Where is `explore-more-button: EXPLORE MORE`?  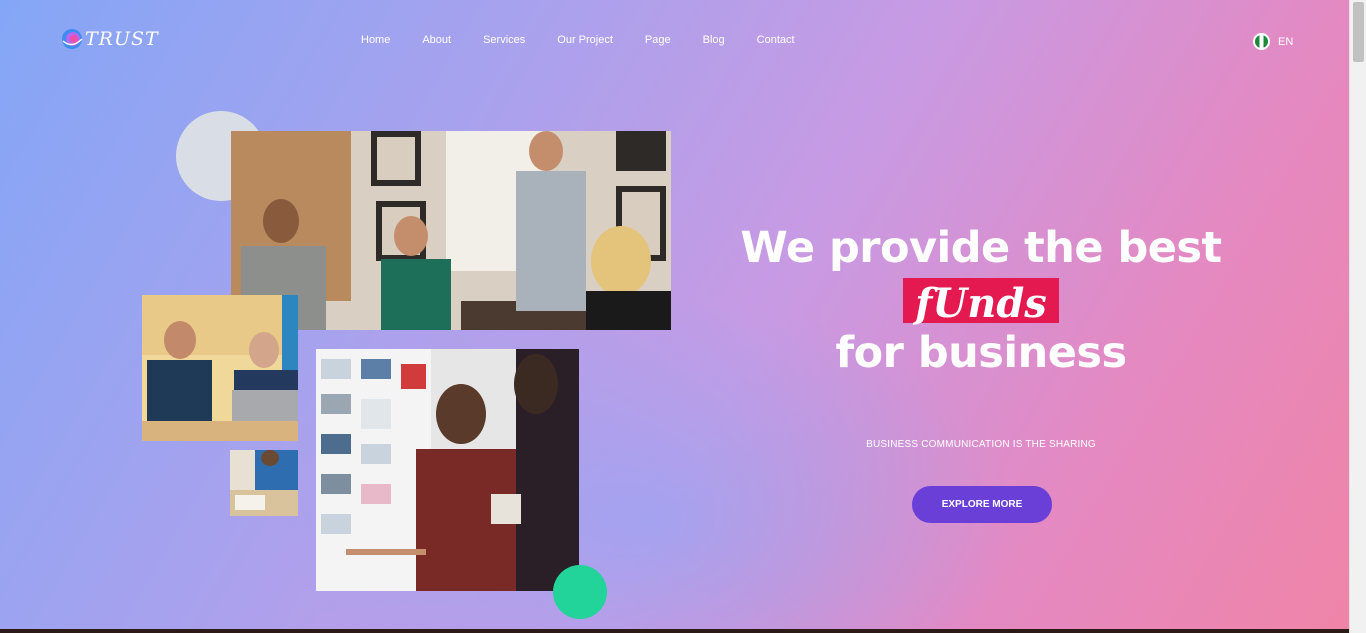 explore-more-button: EXPLORE MORE is located at coordinates (982, 504).